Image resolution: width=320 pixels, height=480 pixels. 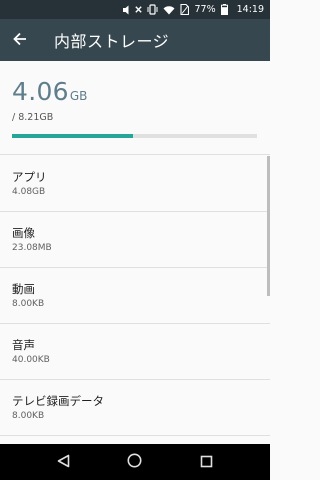 I want to click on list-item-label: 動画, so click(x=23, y=288).